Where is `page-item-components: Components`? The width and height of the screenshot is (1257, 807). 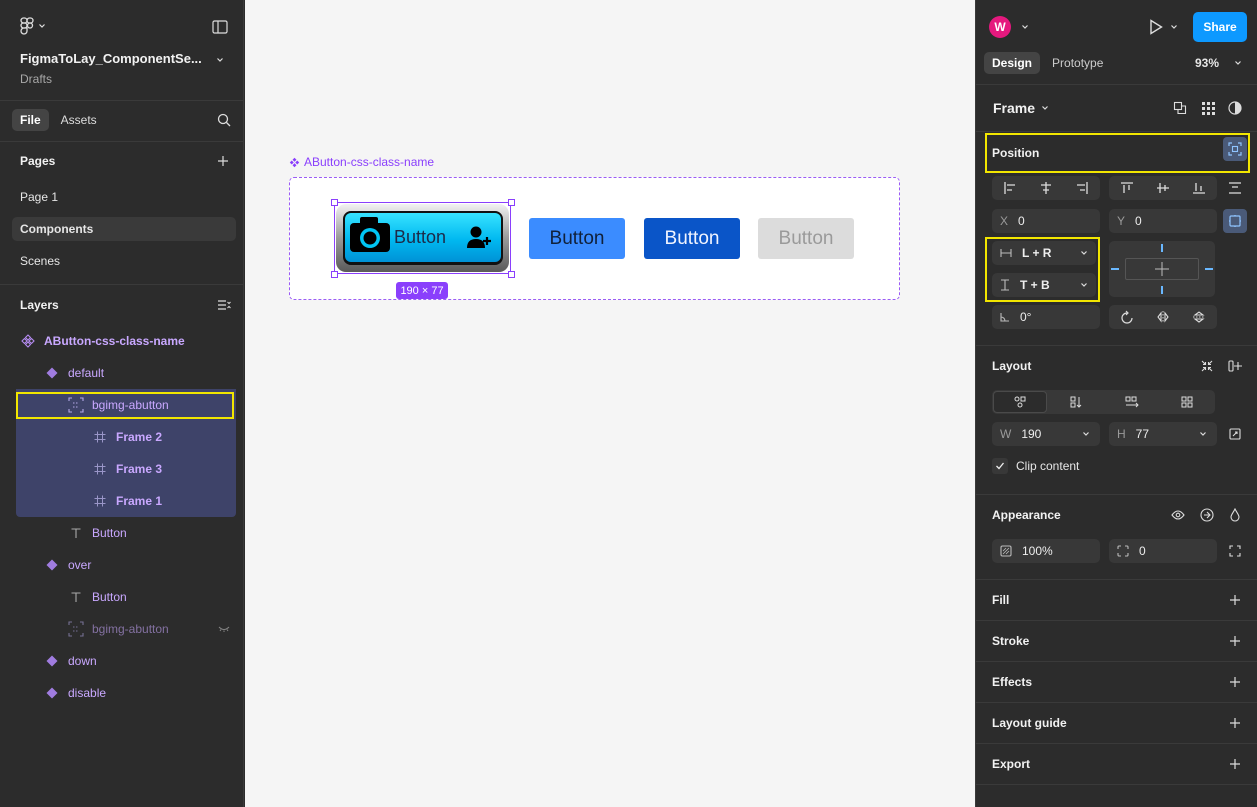 page-item-components: Components is located at coordinates (124, 229).